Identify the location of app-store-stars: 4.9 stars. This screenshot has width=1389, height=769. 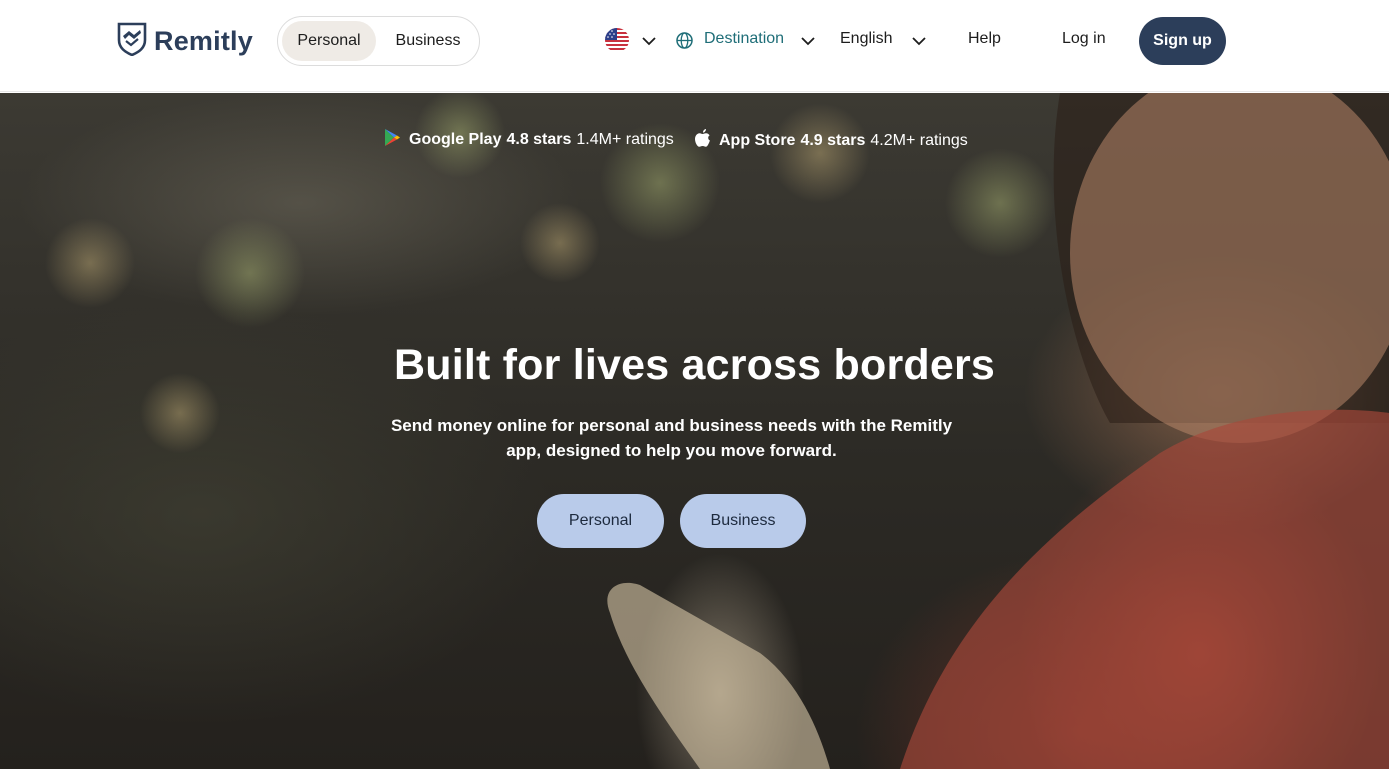
(833, 140).